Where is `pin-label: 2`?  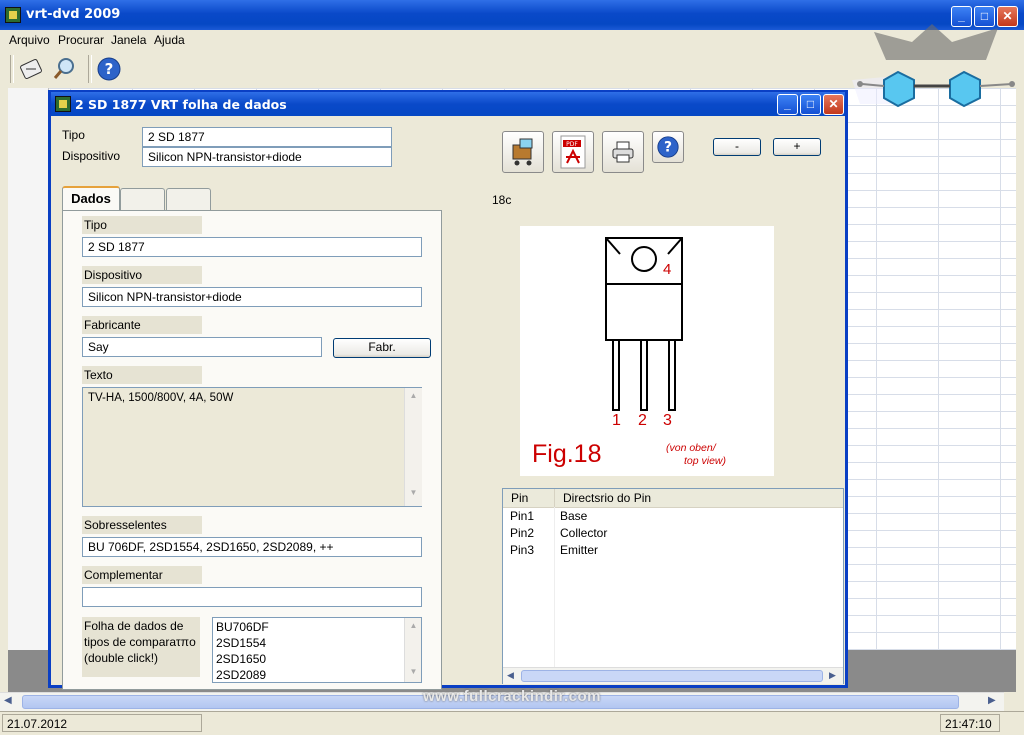 pin-label: 2 is located at coordinates (642, 420).